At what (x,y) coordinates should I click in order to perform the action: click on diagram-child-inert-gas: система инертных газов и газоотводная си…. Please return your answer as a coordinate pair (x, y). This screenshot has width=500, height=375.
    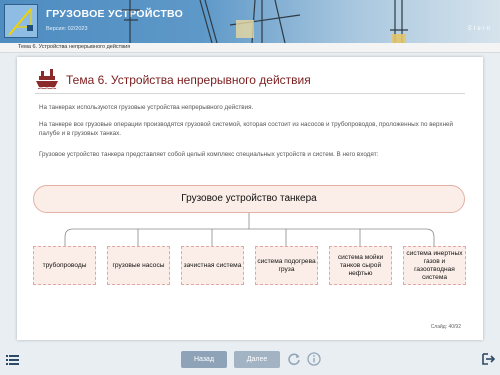
    Looking at the image, I should click on (434, 265).